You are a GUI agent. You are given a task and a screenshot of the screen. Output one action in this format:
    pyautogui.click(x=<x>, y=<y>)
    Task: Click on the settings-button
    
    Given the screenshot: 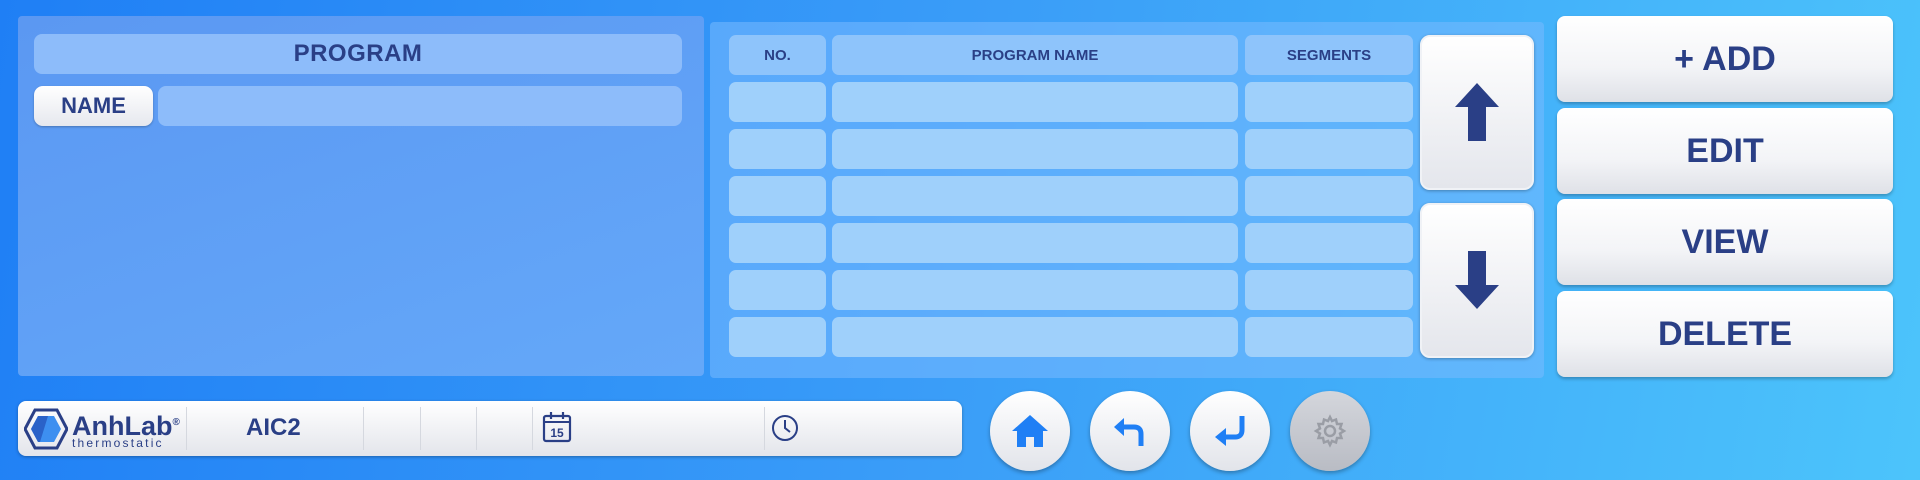 What is the action you would take?
    pyautogui.click(x=1330, y=431)
    